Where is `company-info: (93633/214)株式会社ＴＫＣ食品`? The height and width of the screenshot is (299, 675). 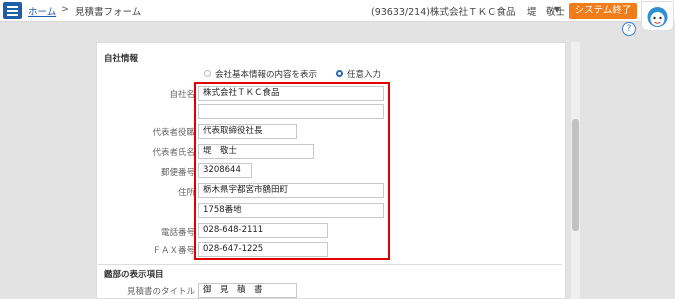
company-info: (93633/214)株式会社ＴＫＣ食品 is located at coordinates (443, 12).